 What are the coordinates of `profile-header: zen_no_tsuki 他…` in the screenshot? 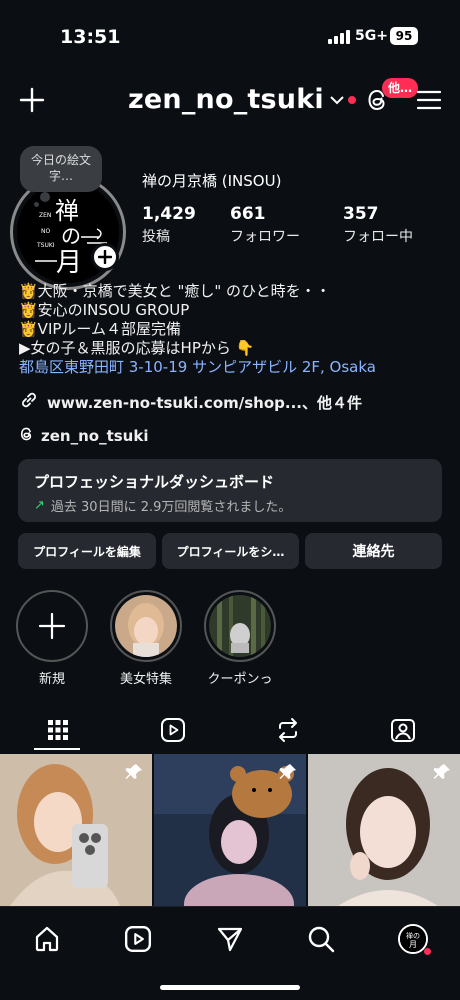 It's located at (230, 101).